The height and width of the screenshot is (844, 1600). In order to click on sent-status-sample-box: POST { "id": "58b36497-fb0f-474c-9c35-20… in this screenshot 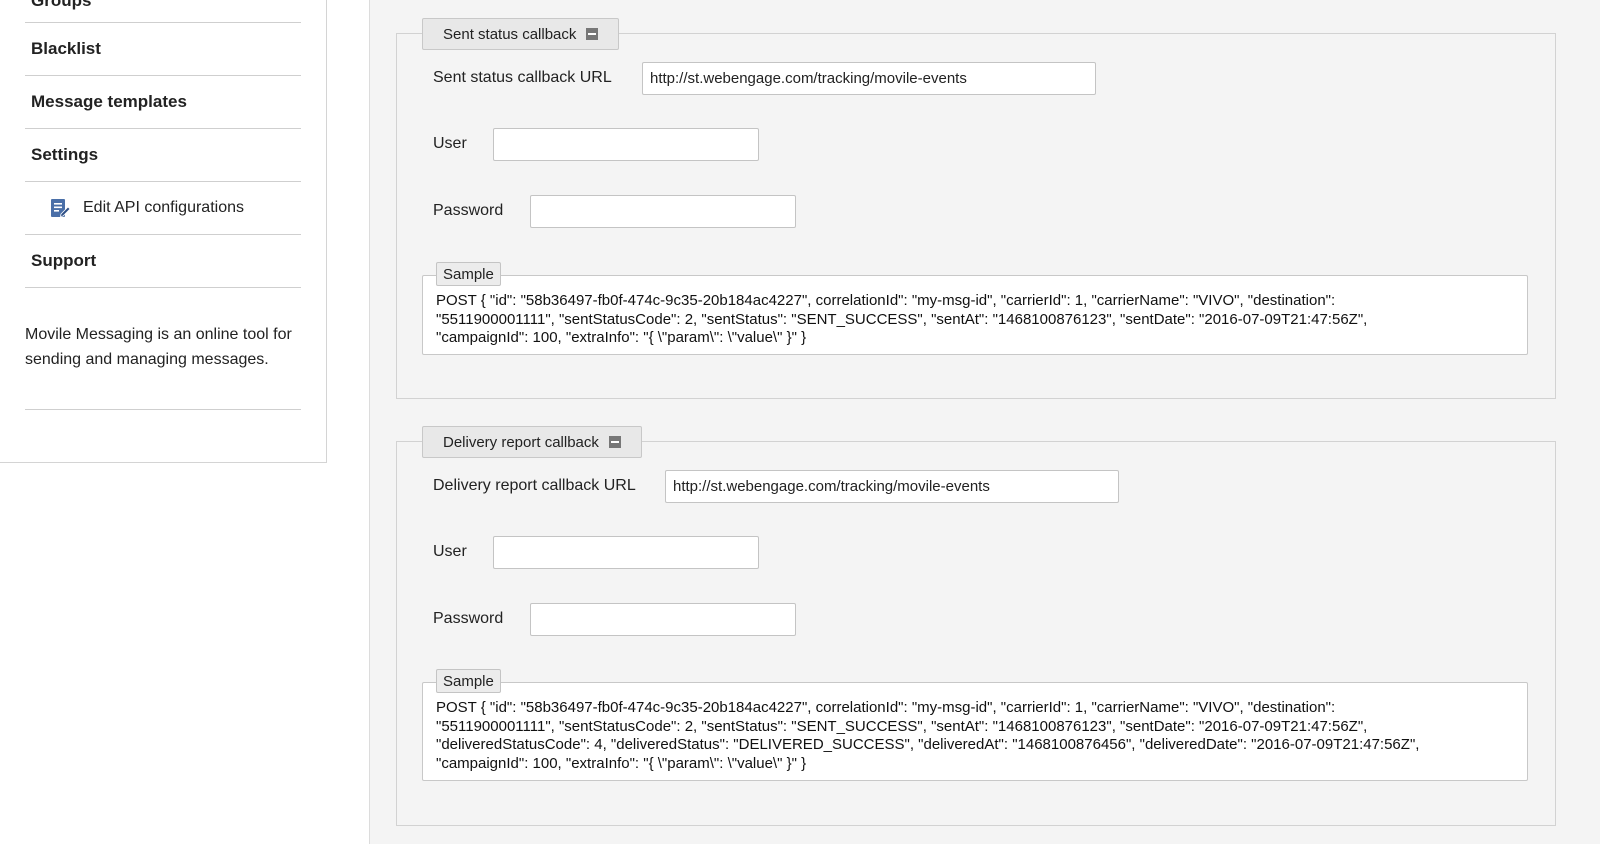, I will do `click(975, 315)`.